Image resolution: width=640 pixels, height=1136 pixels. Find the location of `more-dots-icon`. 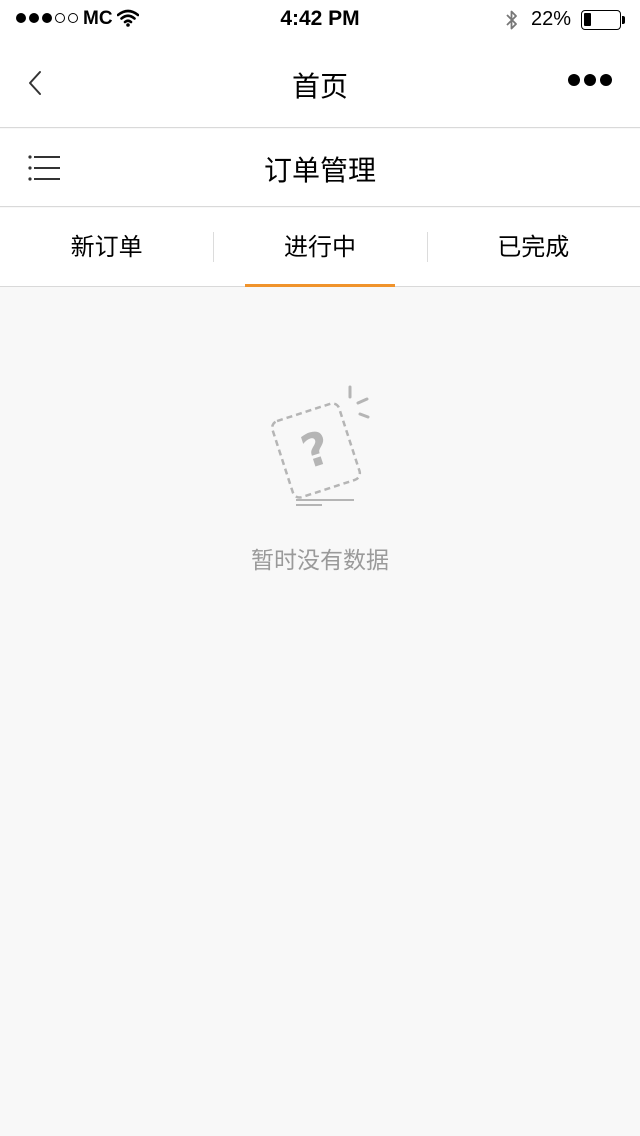

more-dots-icon is located at coordinates (590, 80).